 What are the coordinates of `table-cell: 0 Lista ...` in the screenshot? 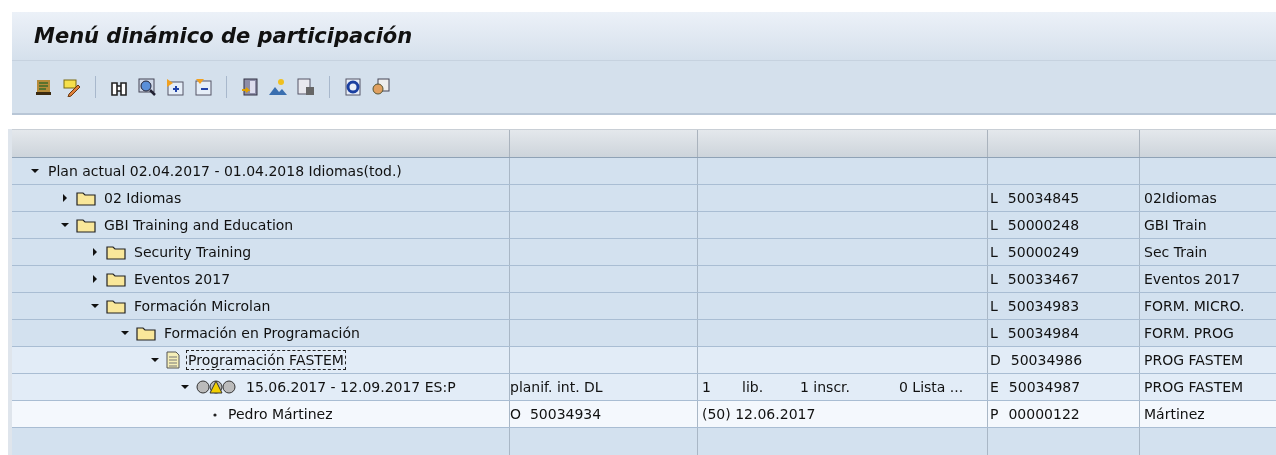 It's located at (931, 387).